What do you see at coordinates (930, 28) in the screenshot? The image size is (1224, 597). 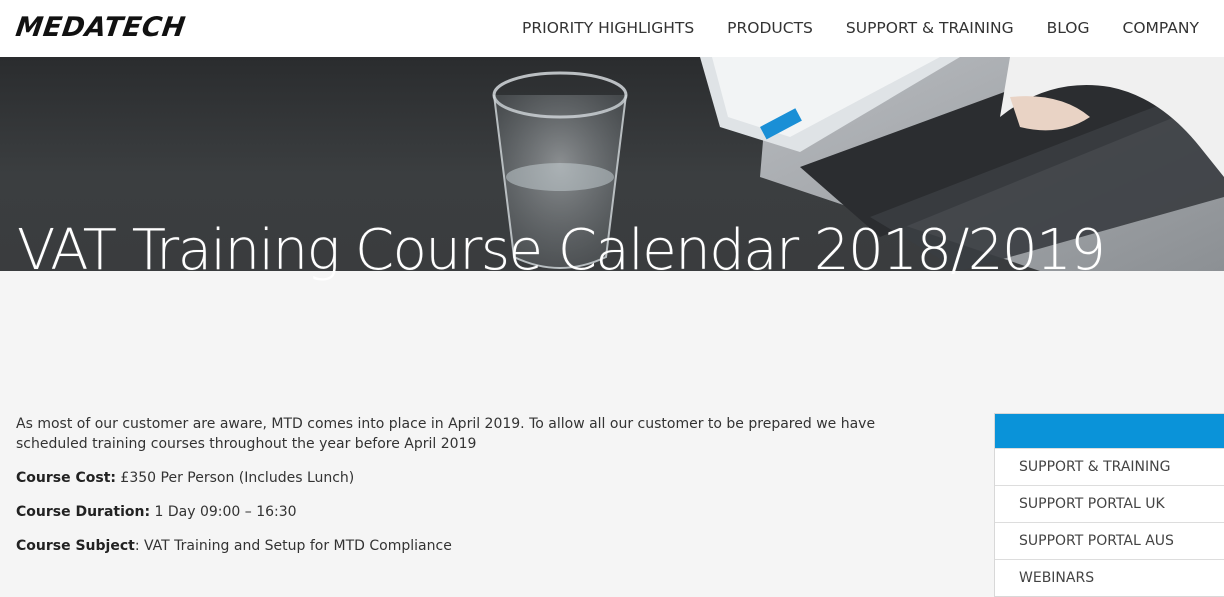 I see `nav-item-support-training: SUPPORT & TRAINING` at bounding box center [930, 28].